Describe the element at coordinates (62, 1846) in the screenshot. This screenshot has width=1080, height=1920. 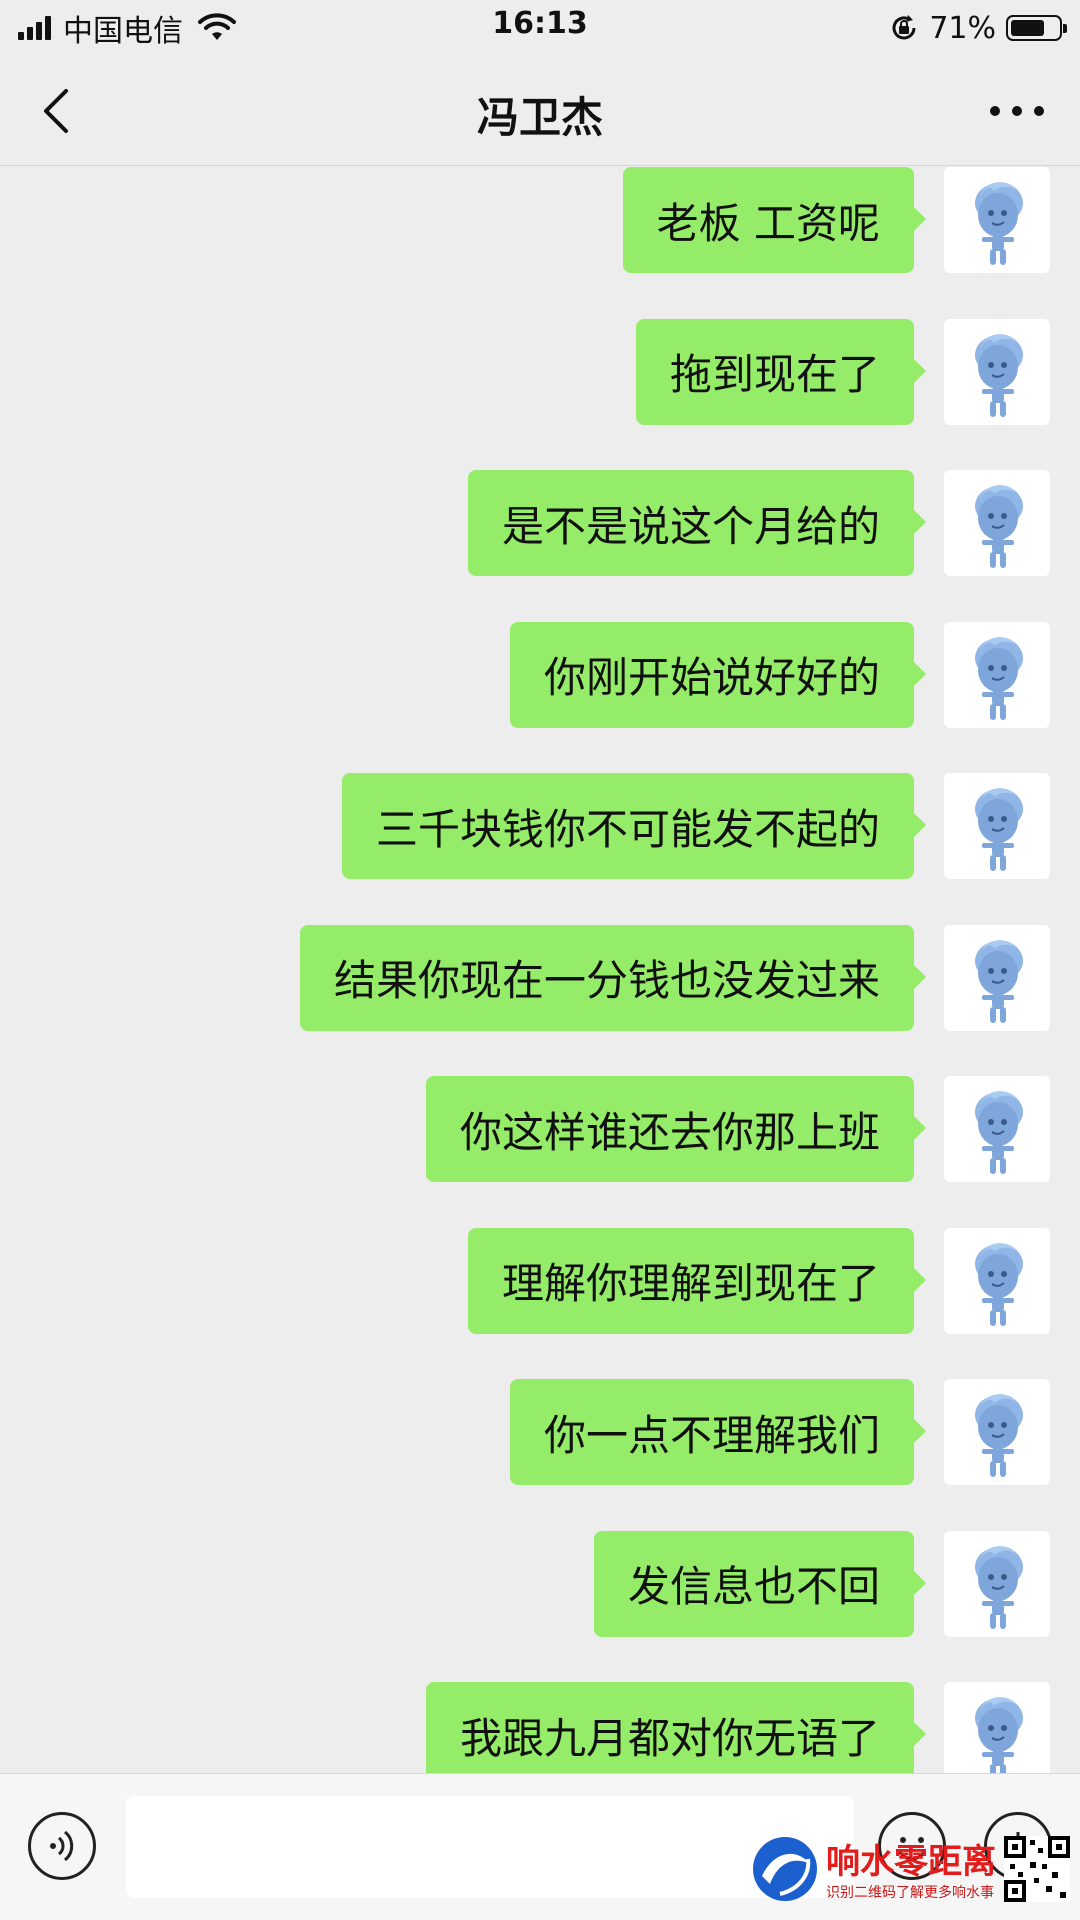
I see `voice-icon` at that location.